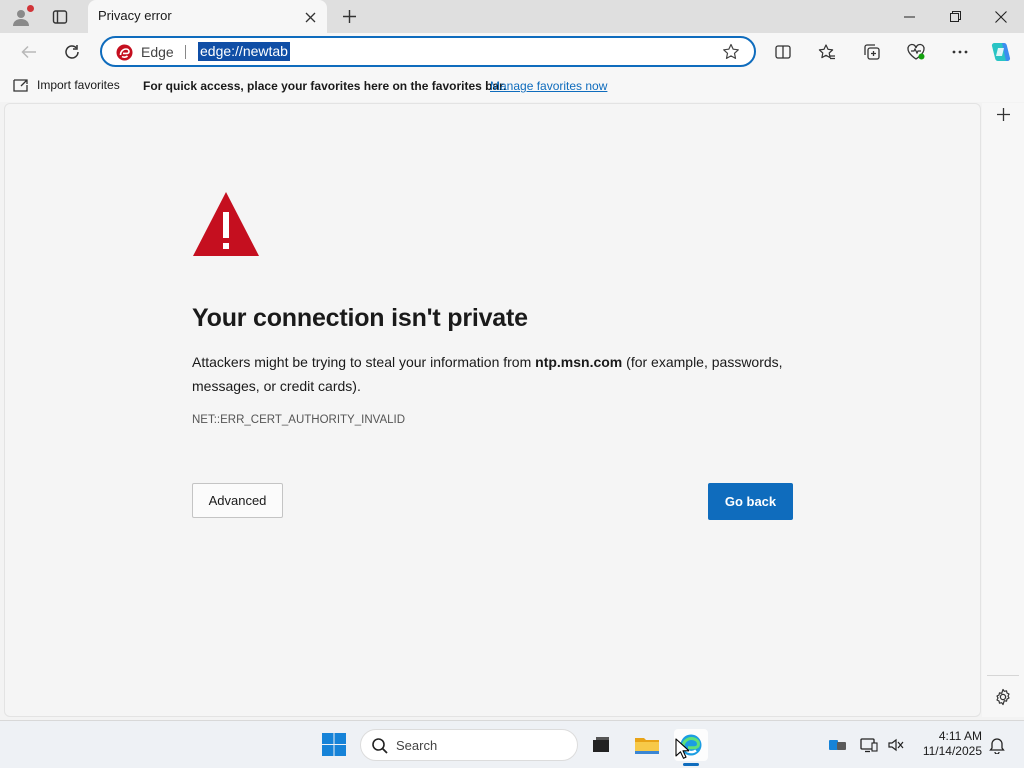 Image resolution: width=1024 pixels, height=768 pixels. I want to click on manage-favorites-link: Manage favorites now, so click(548, 86).